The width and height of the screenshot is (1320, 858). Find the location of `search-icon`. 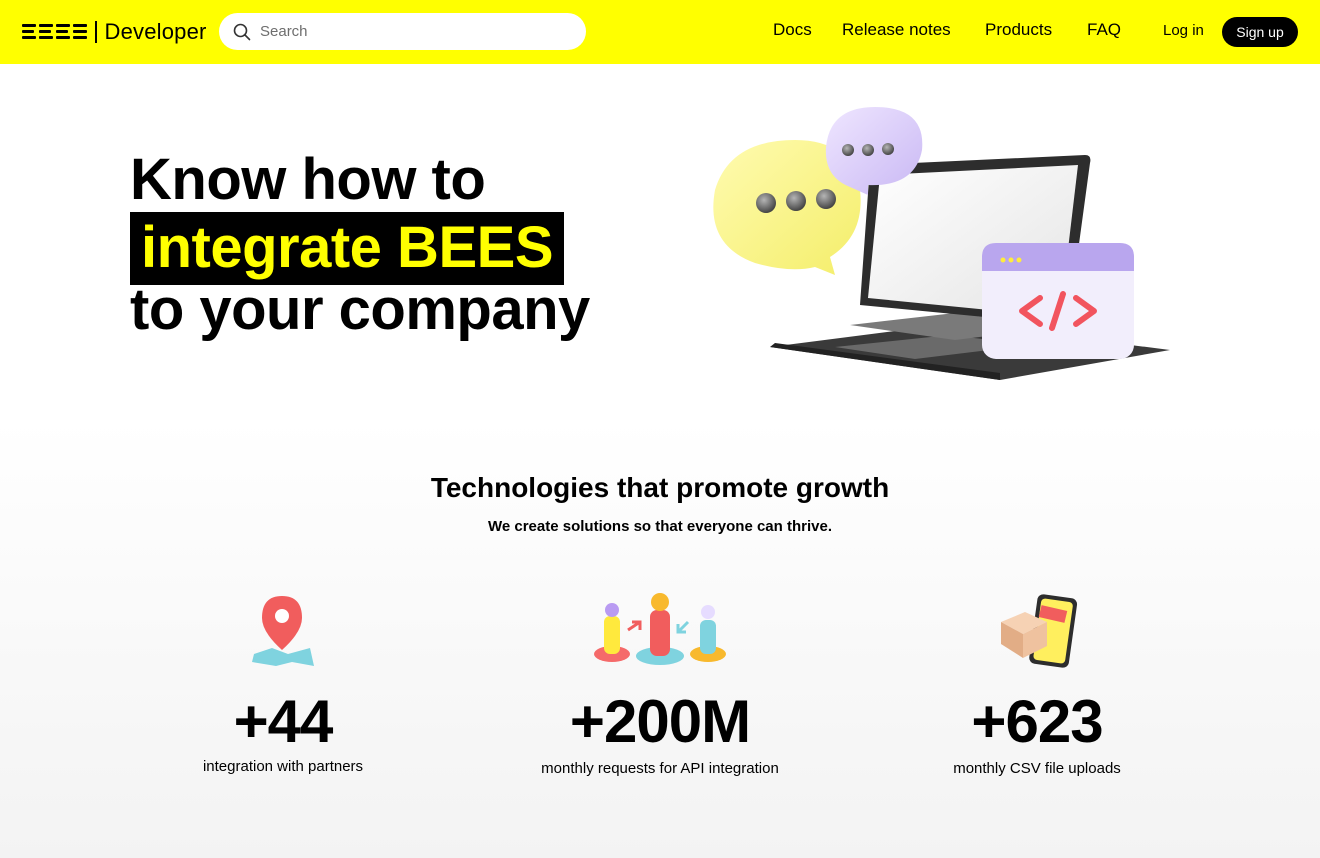

search-icon is located at coordinates (242, 32).